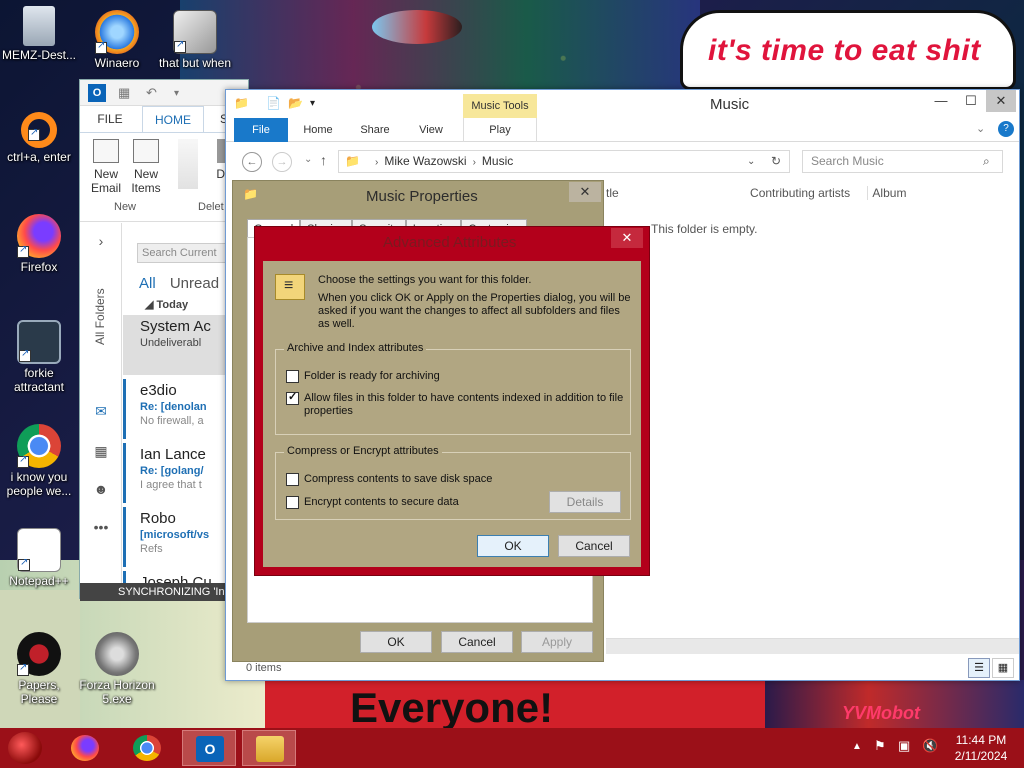  Describe the element at coordinates (585, 502) in the screenshot. I see `details-button: Details` at that location.